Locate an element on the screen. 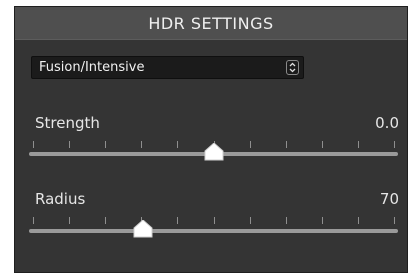  strength-slider-thumb is located at coordinates (214, 152).